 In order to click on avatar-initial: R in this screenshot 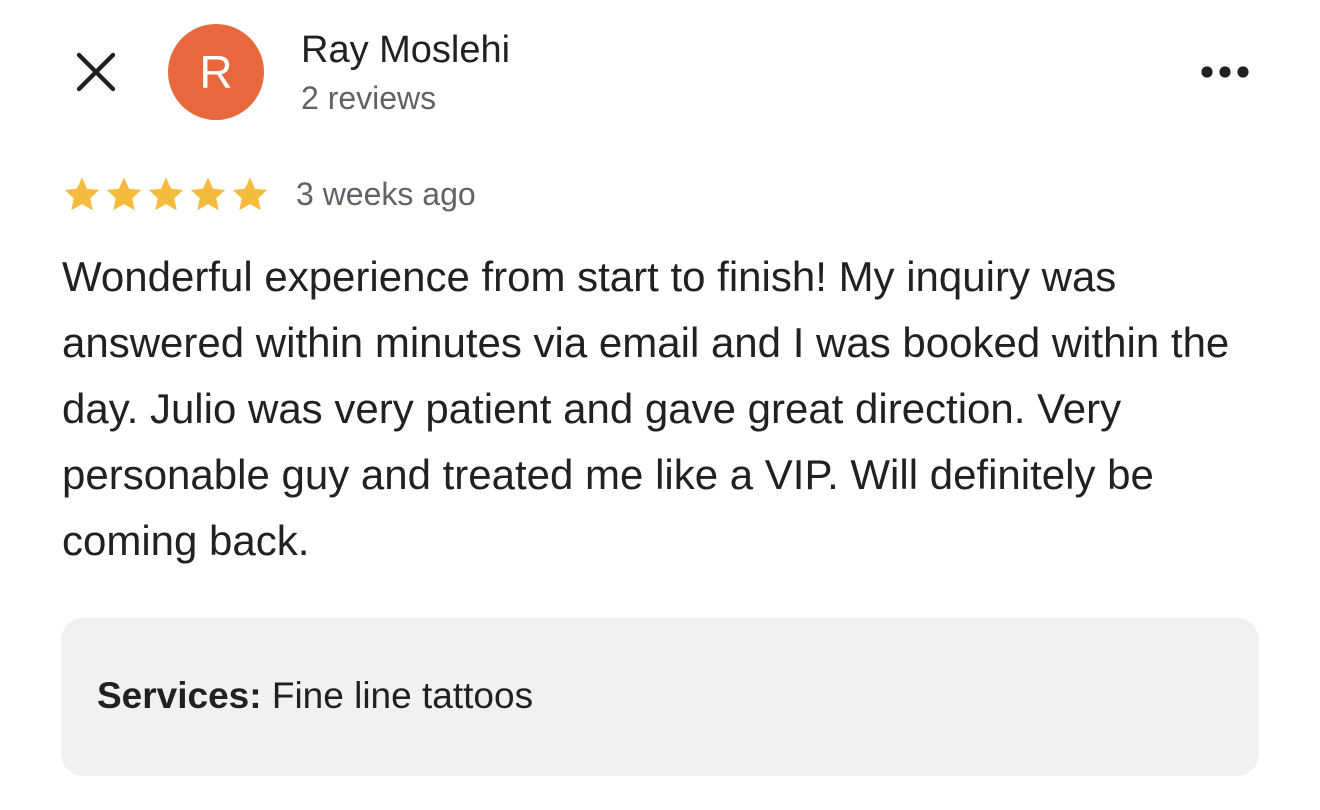, I will do `click(216, 72)`.